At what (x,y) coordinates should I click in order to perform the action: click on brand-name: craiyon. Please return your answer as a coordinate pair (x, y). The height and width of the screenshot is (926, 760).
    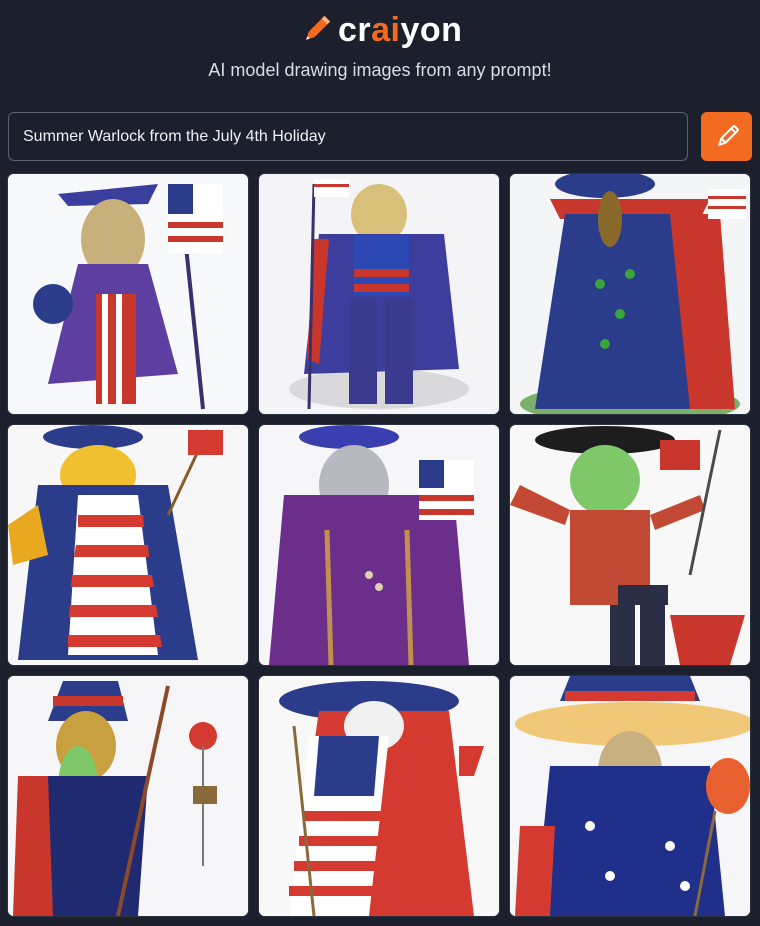
    Looking at the image, I should click on (400, 30).